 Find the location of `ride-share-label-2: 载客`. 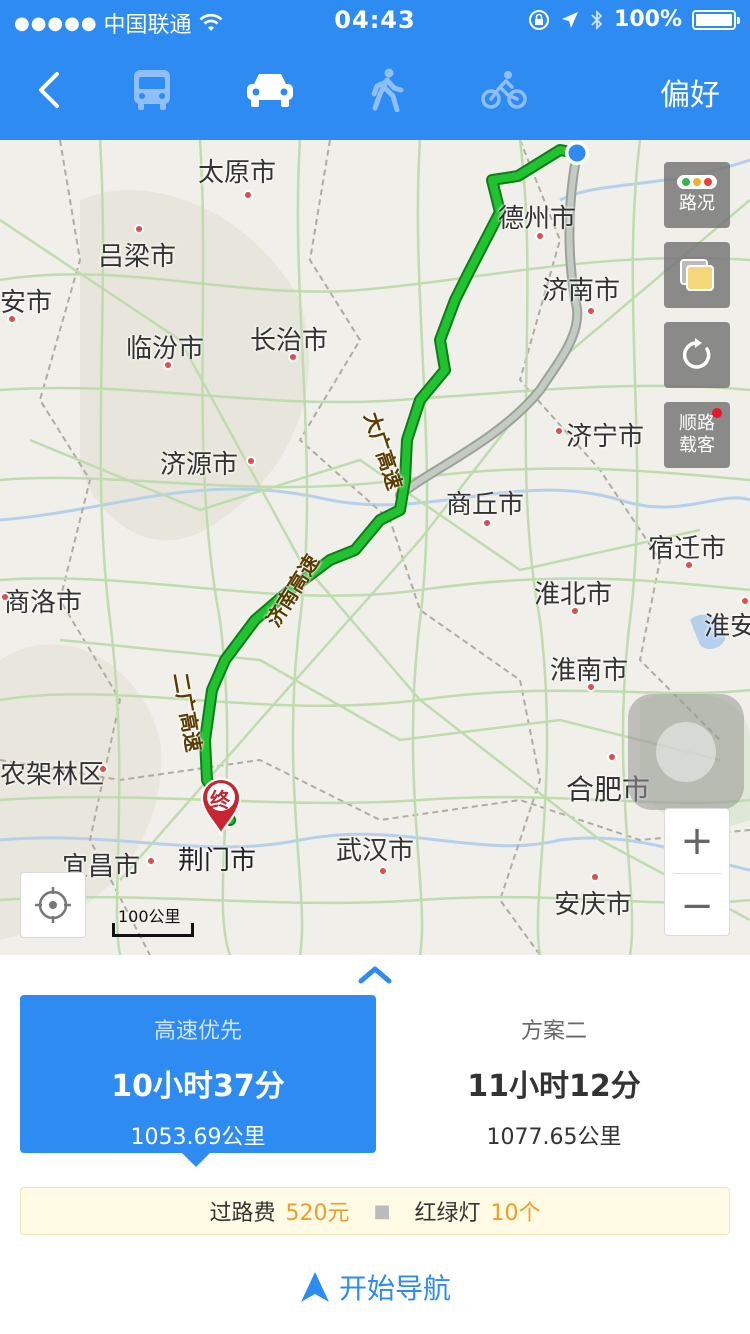

ride-share-label-2: 载客 is located at coordinates (697, 445).